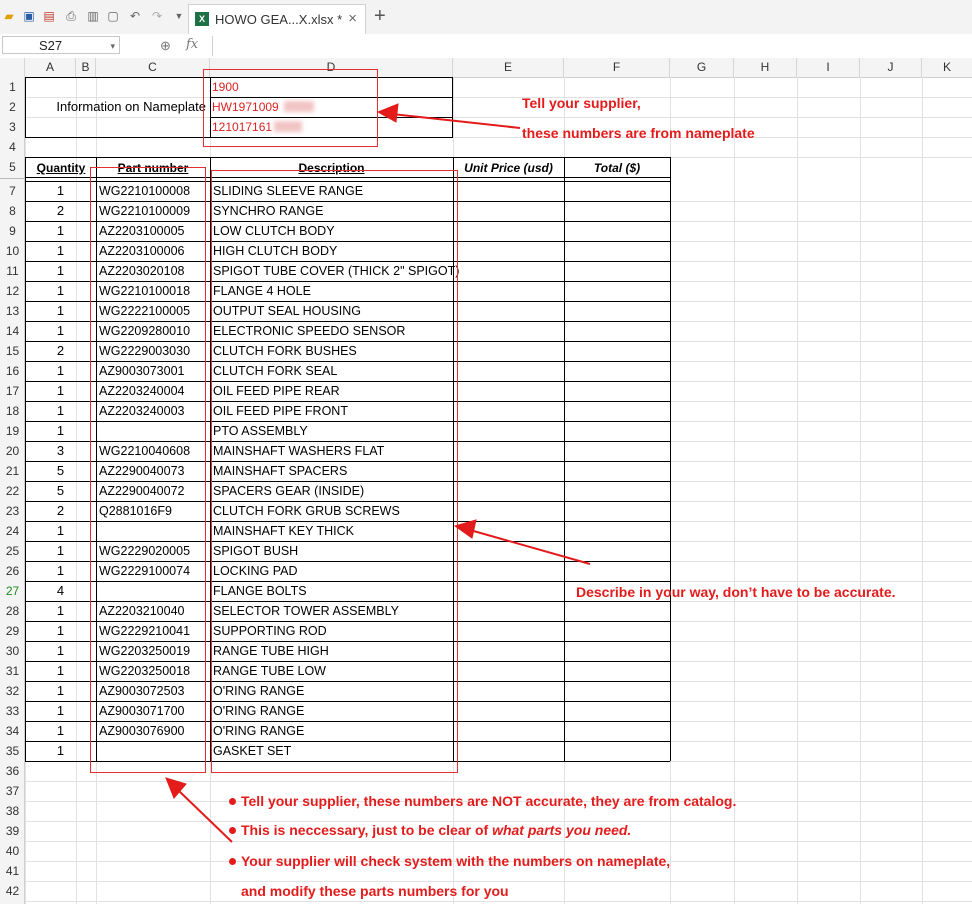 This screenshot has width=972, height=904. I want to click on row-header-5: 5, so click(12, 167).